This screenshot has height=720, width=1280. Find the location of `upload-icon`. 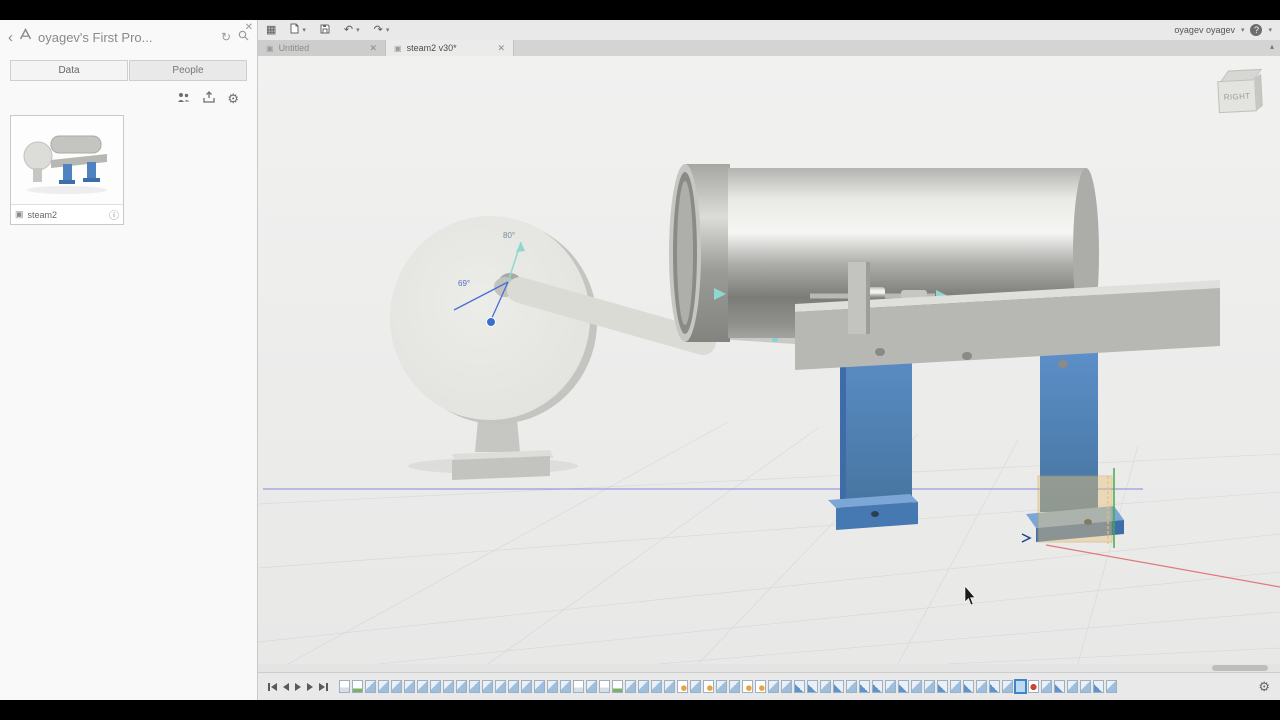

upload-icon is located at coordinates (209, 98).